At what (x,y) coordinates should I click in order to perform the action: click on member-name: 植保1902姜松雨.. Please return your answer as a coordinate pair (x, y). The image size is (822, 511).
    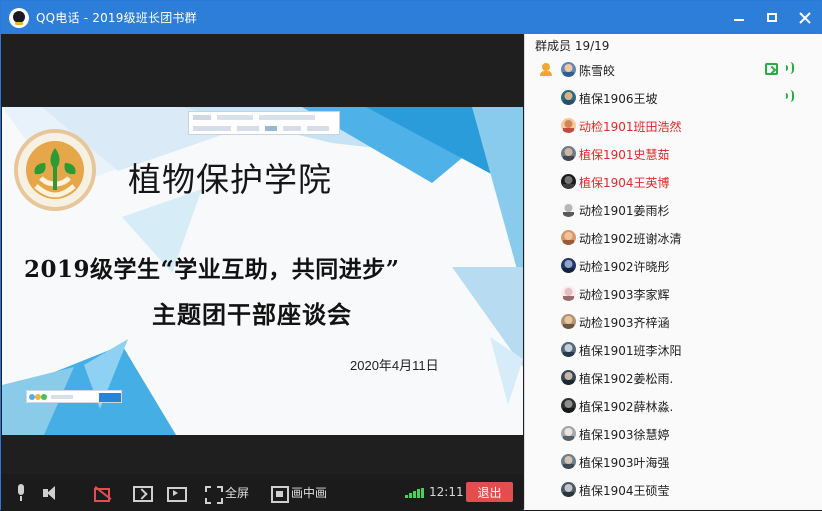
    Looking at the image, I should click on (626, 379).